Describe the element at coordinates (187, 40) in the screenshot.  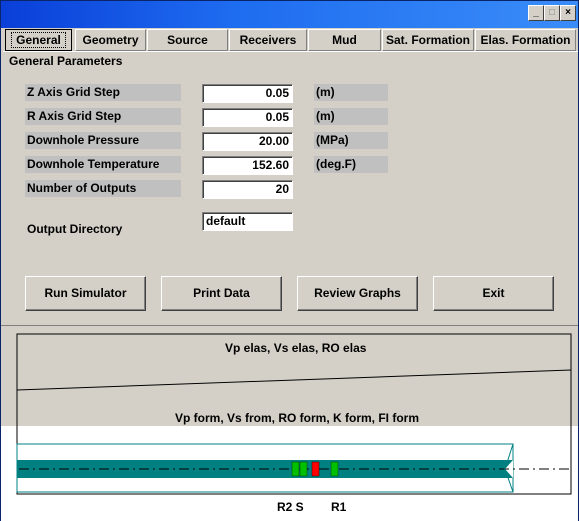
I see `tab-source: Source` at that location.